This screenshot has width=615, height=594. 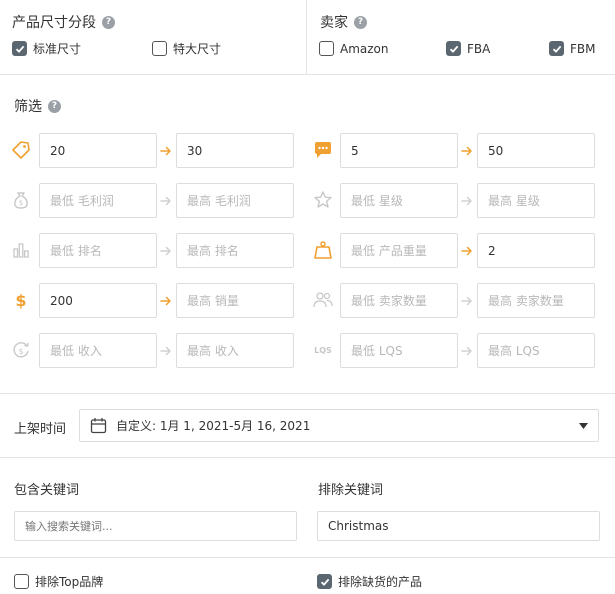 I want to click on lqs-min-input: 最低 LQS, so click(x=399, y=350).